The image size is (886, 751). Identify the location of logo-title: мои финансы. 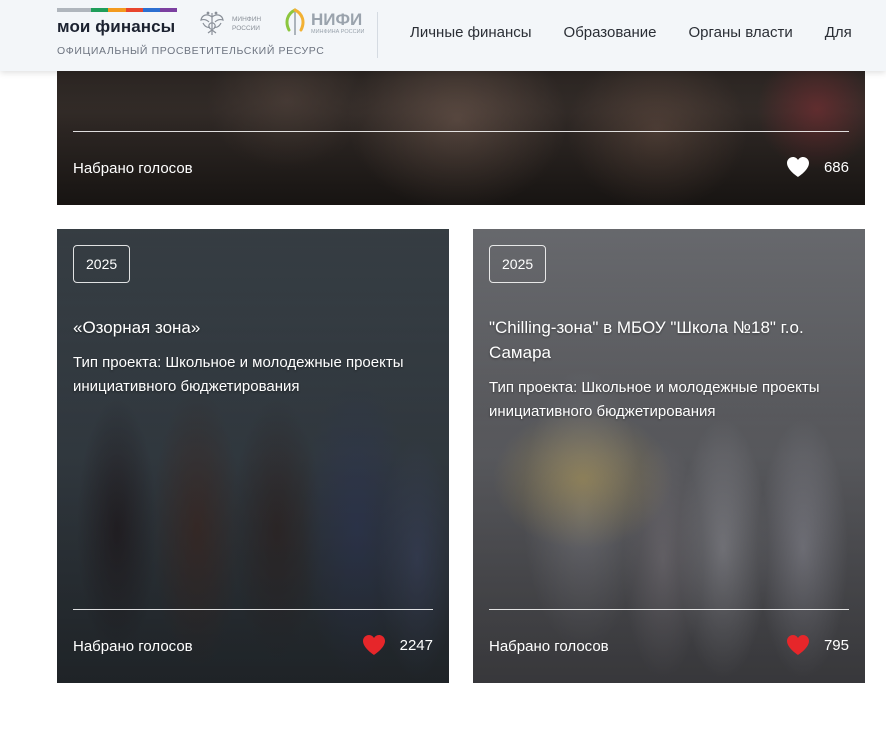
(116, 27).